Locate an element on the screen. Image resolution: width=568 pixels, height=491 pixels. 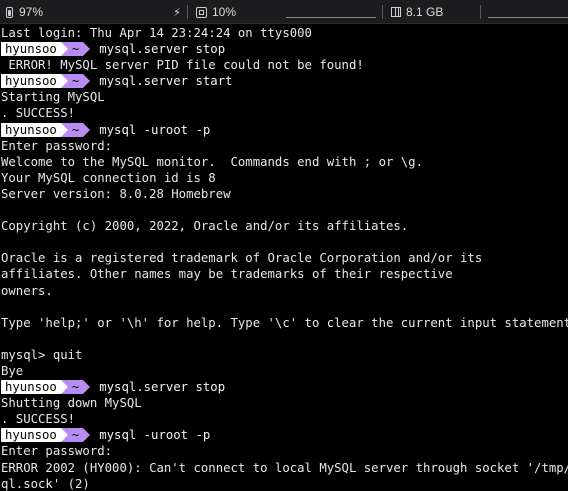
output-line: mysql> quit is located at coordinates (42, 354).